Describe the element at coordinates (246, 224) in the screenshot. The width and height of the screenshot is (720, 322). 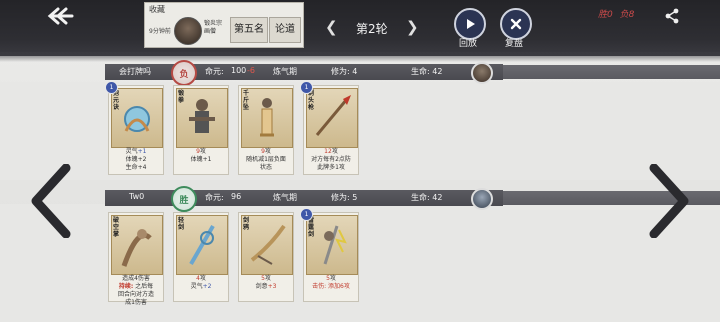
I see `card-title: 剑鸦` at that location.